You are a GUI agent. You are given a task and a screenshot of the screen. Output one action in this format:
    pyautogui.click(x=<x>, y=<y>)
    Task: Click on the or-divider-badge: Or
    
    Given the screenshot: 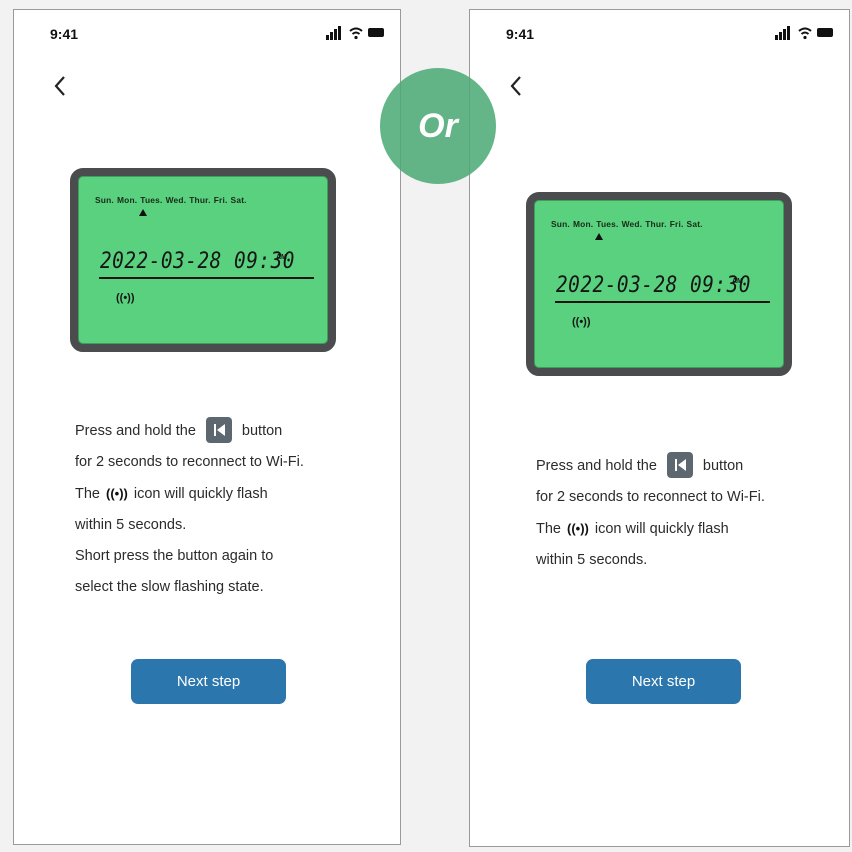 What is the action you would take?
    pyautogui.click(x=438, y=126)
    